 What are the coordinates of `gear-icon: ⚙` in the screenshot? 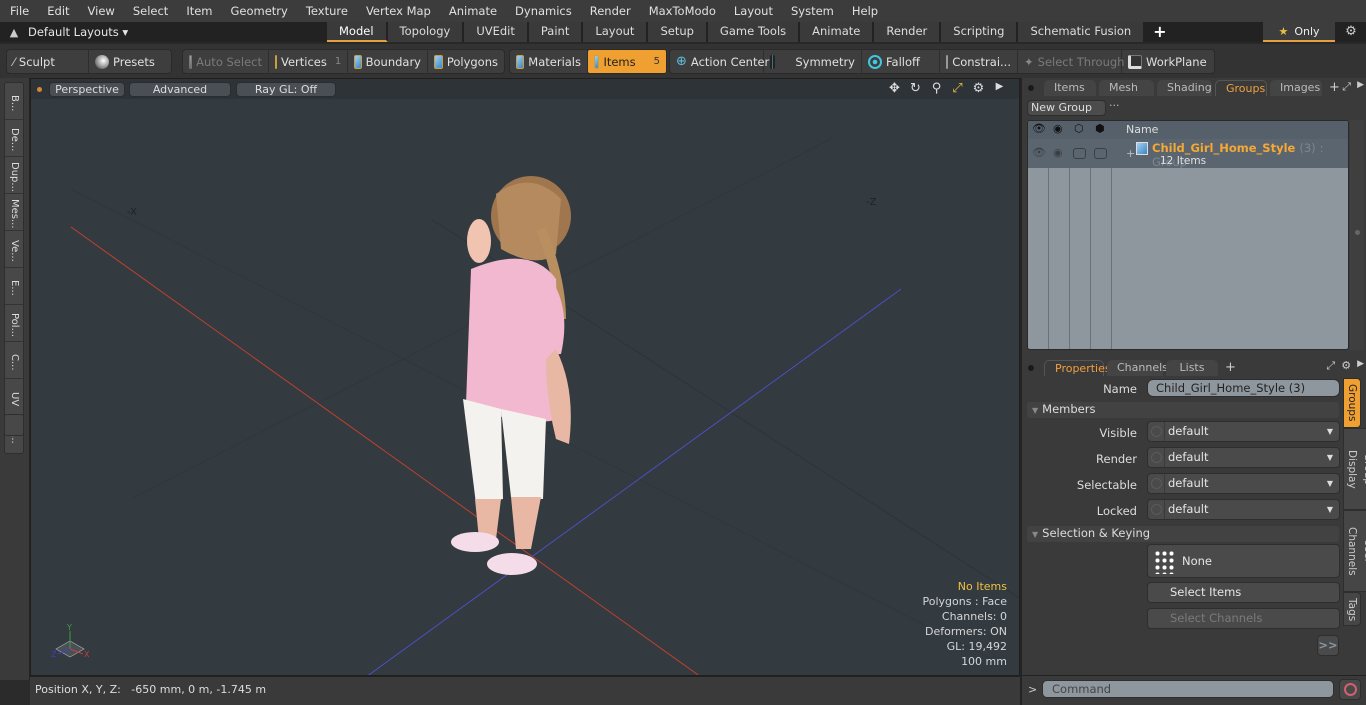 It's located at (1351, 32).